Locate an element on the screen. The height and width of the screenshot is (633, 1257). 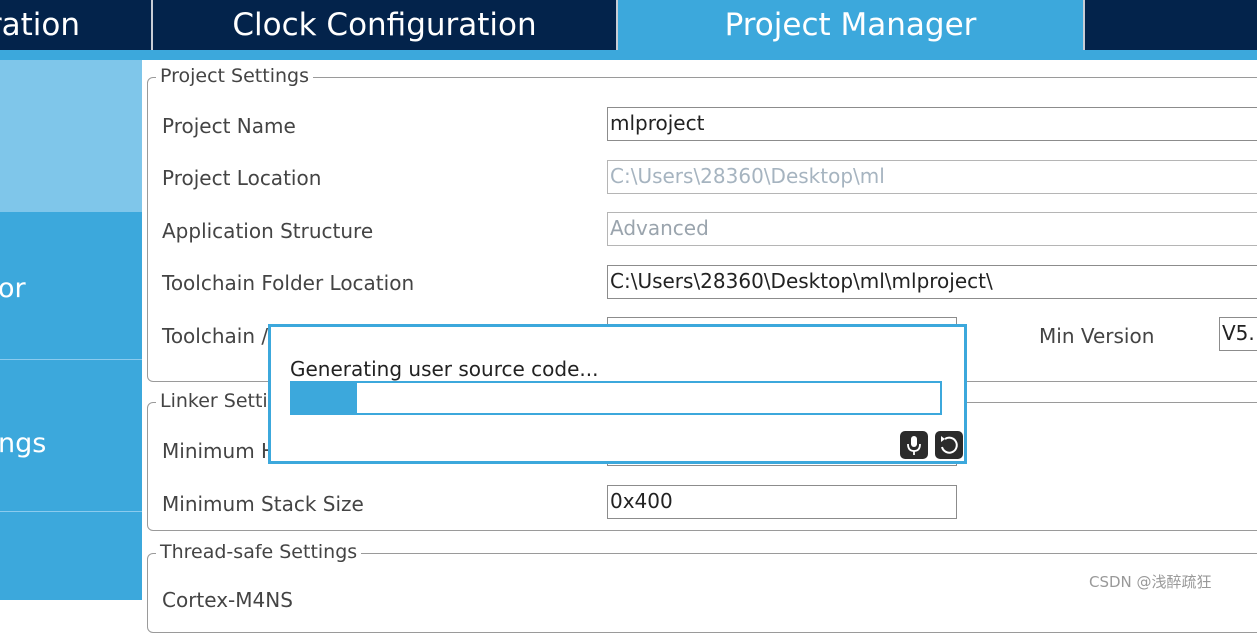
project-name-label: Project Name is located at coordinates (229, 126).